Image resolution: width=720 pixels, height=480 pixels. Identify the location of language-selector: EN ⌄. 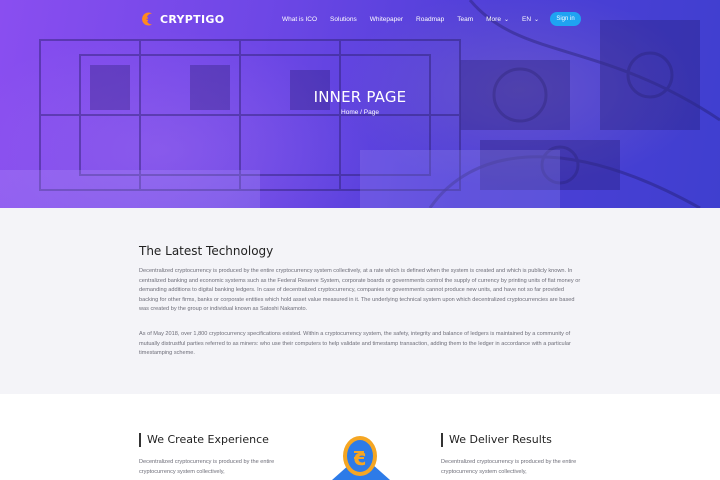
(530, 19).